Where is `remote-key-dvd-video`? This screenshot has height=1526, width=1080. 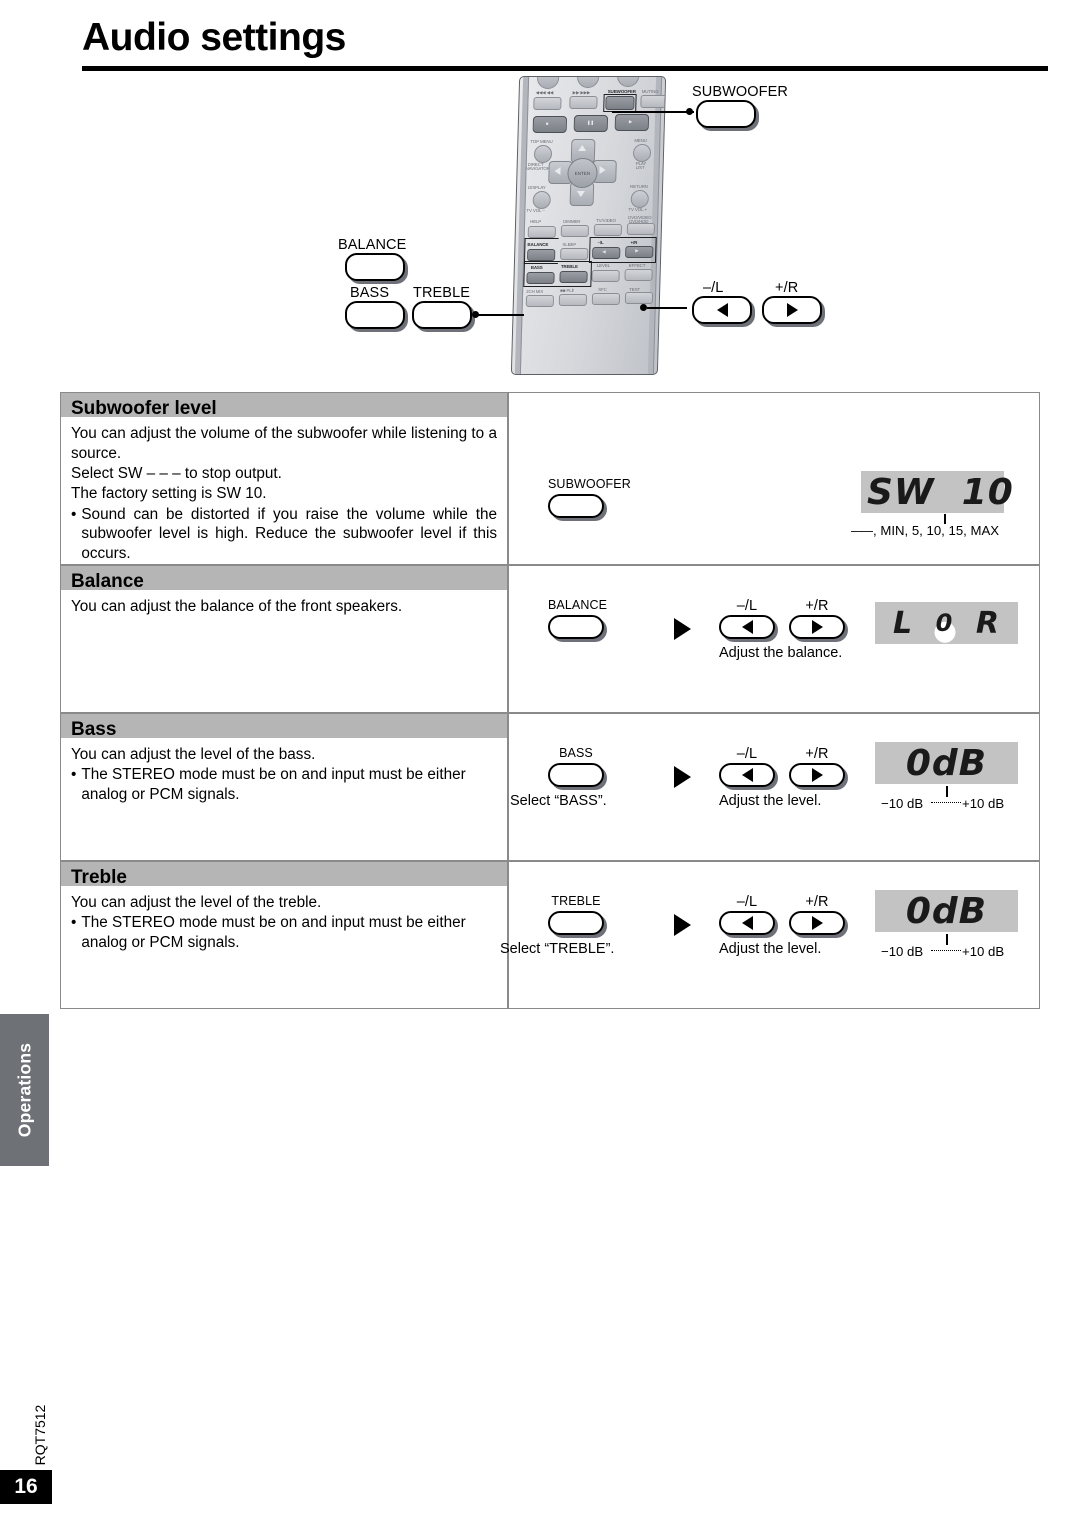 remote-key-dvd-video is located at coordinates (641, 229).